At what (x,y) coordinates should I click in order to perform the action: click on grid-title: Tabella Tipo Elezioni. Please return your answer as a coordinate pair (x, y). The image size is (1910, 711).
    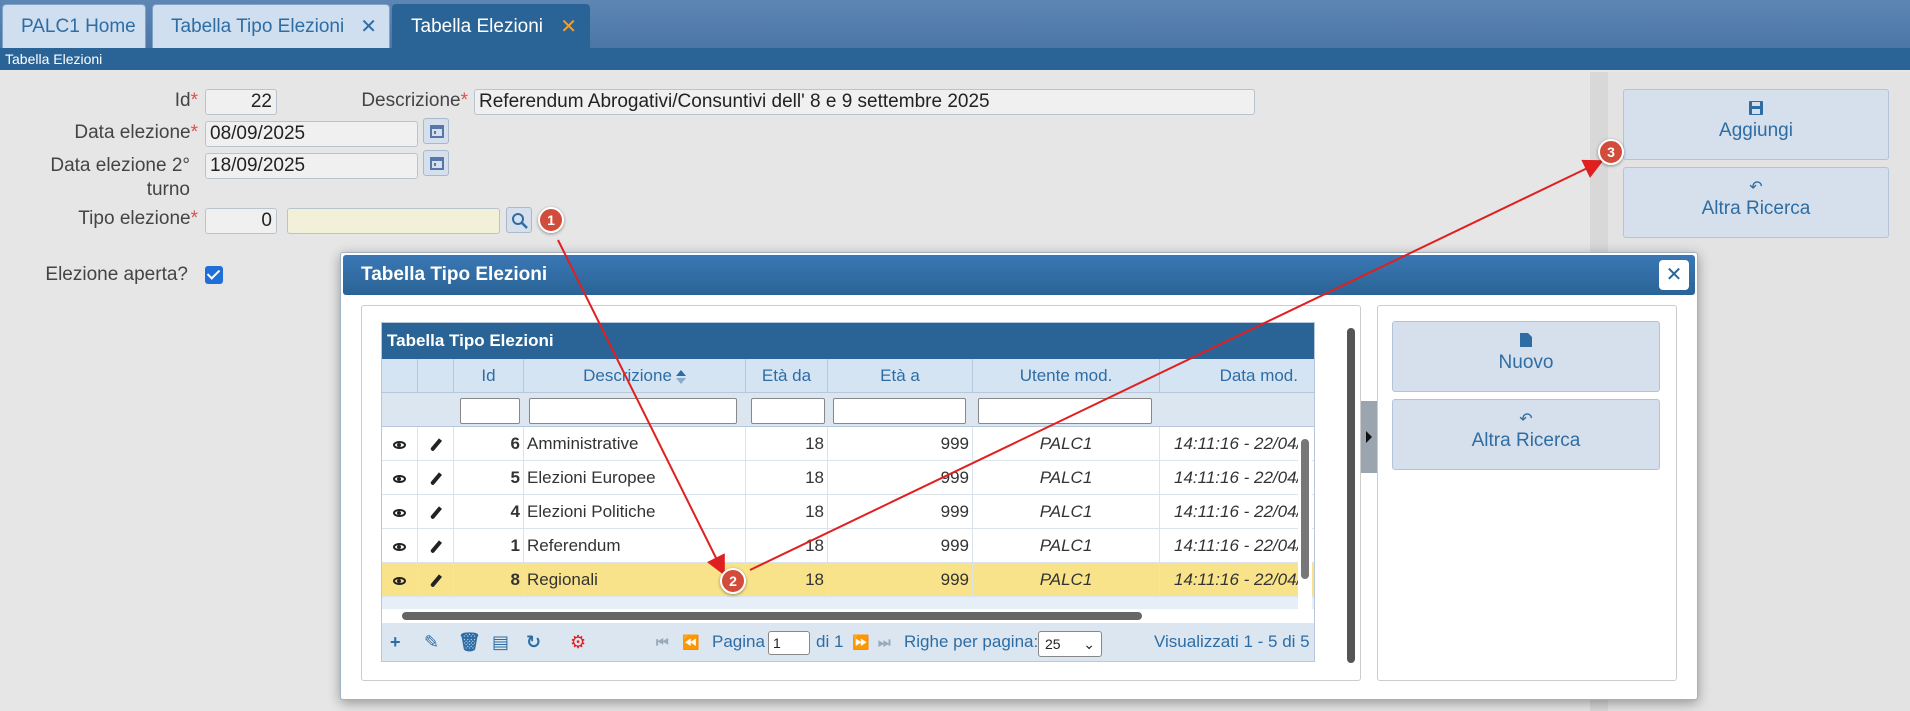
    Looking at the image, I should click on (848, 341).